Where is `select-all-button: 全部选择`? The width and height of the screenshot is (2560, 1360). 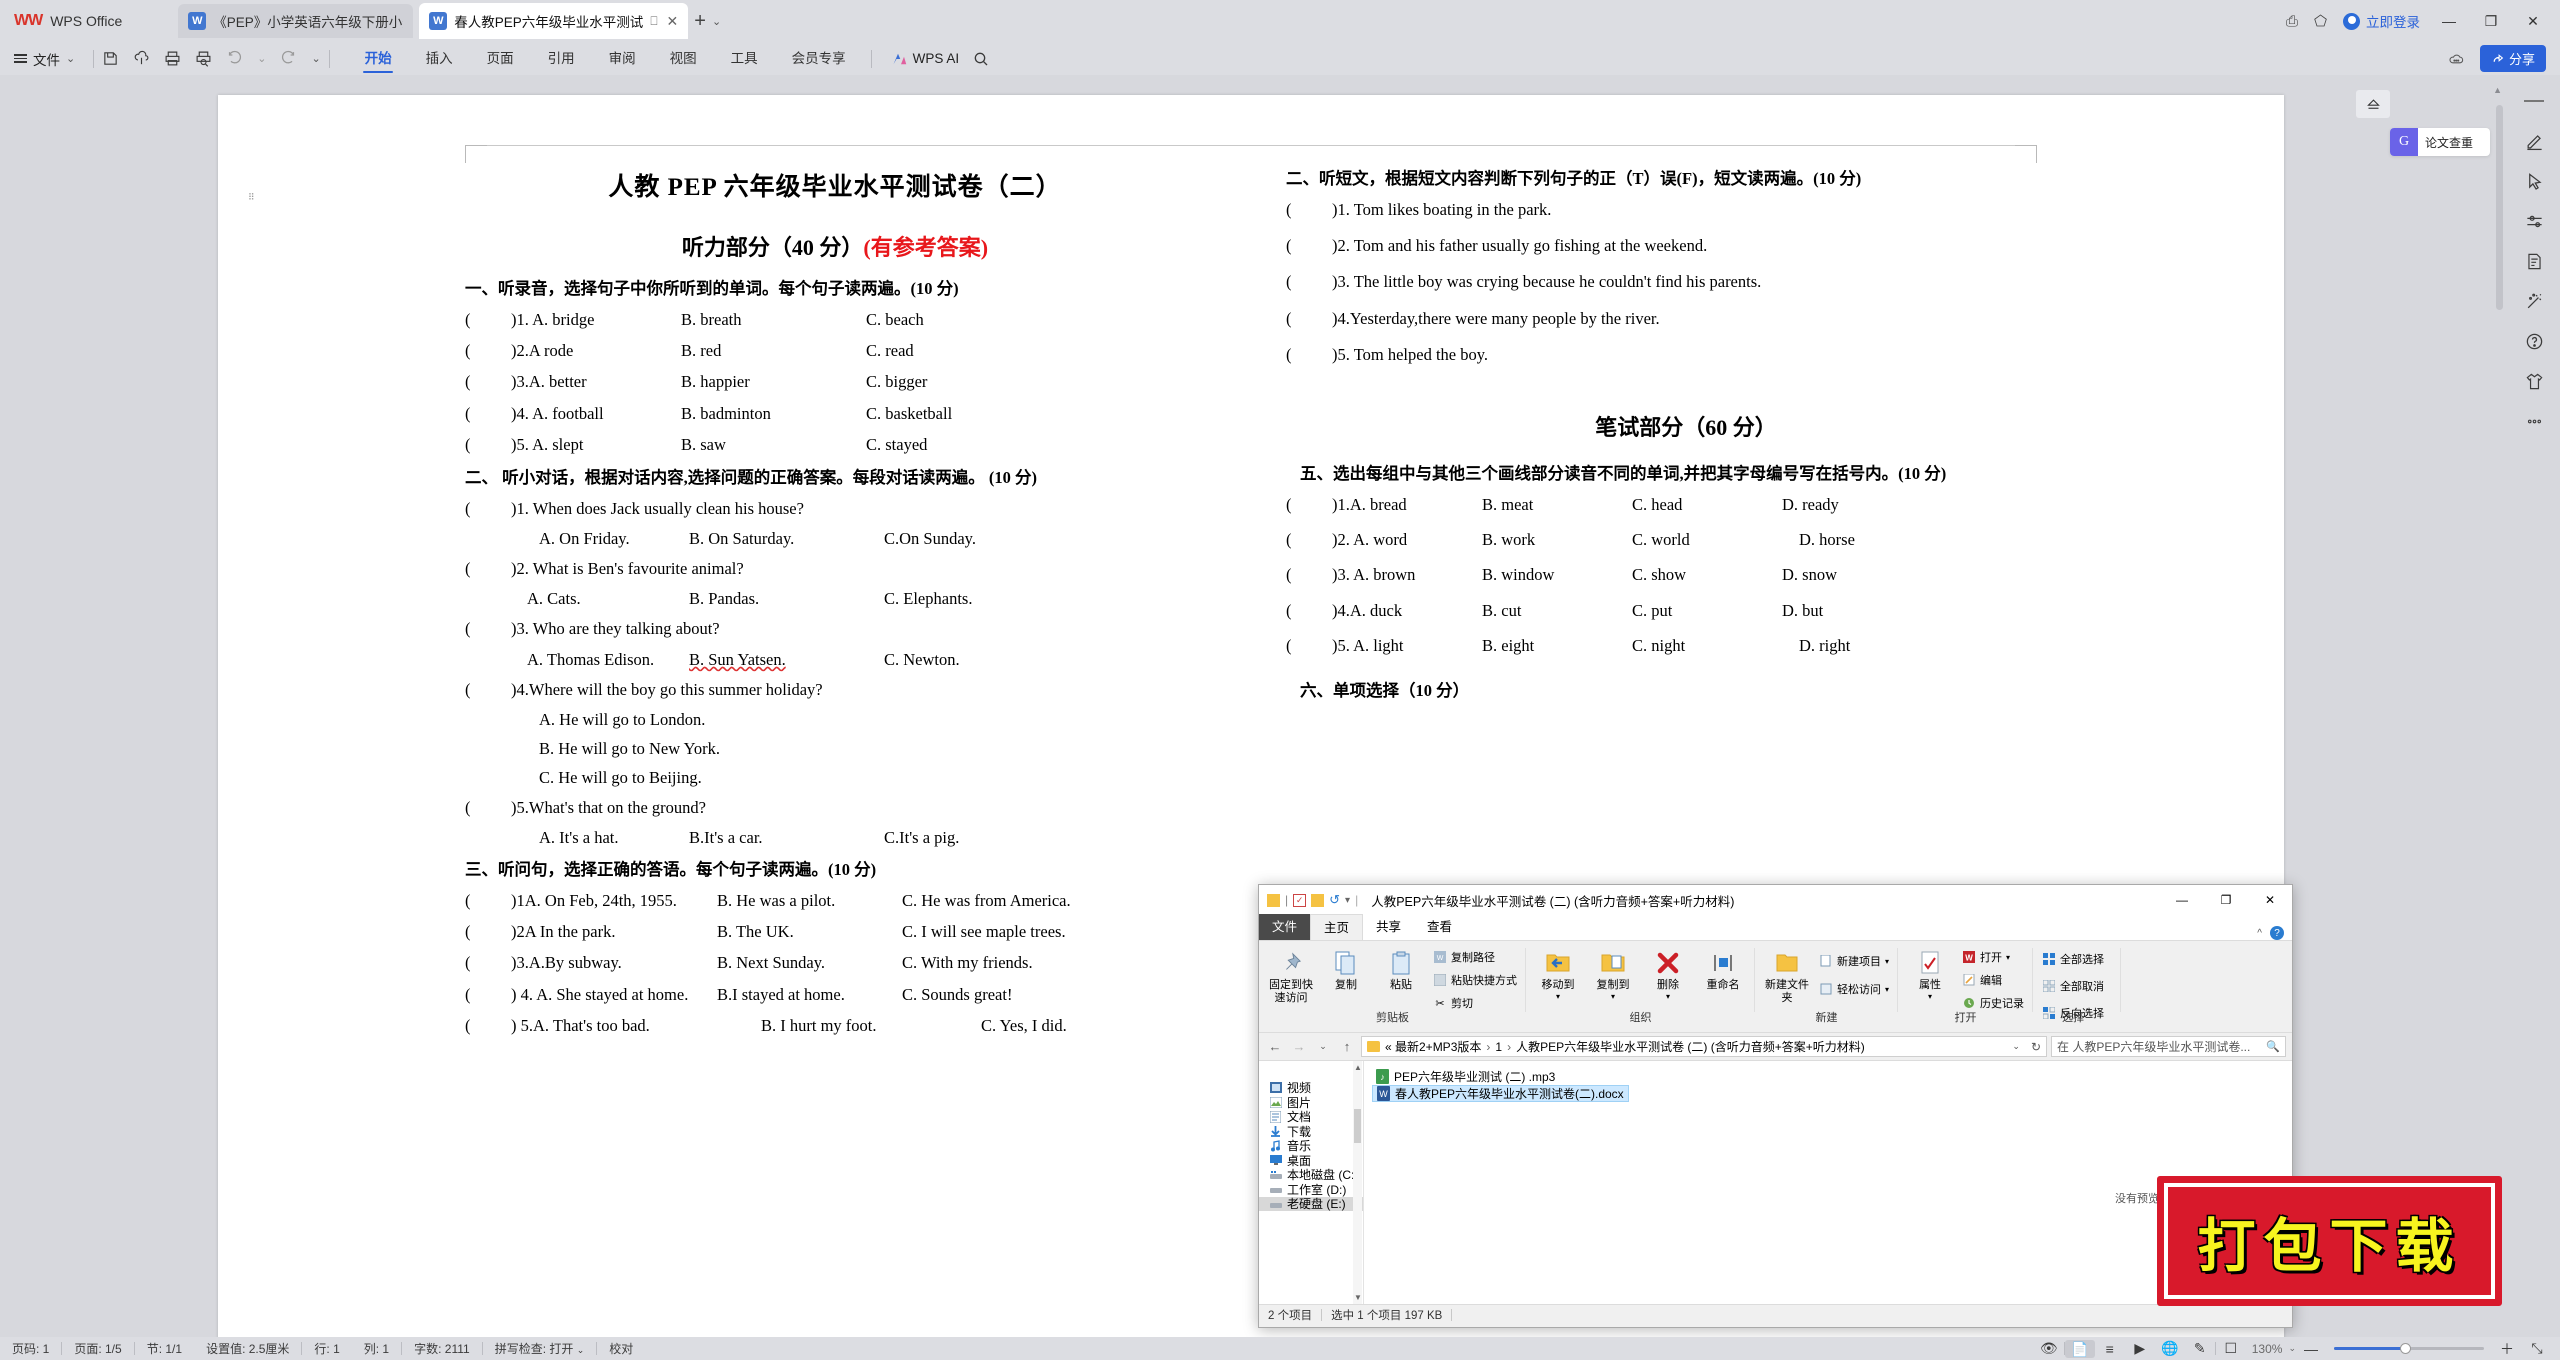 select-all-button: 全部选择 is located at coordinates (2073, 959).